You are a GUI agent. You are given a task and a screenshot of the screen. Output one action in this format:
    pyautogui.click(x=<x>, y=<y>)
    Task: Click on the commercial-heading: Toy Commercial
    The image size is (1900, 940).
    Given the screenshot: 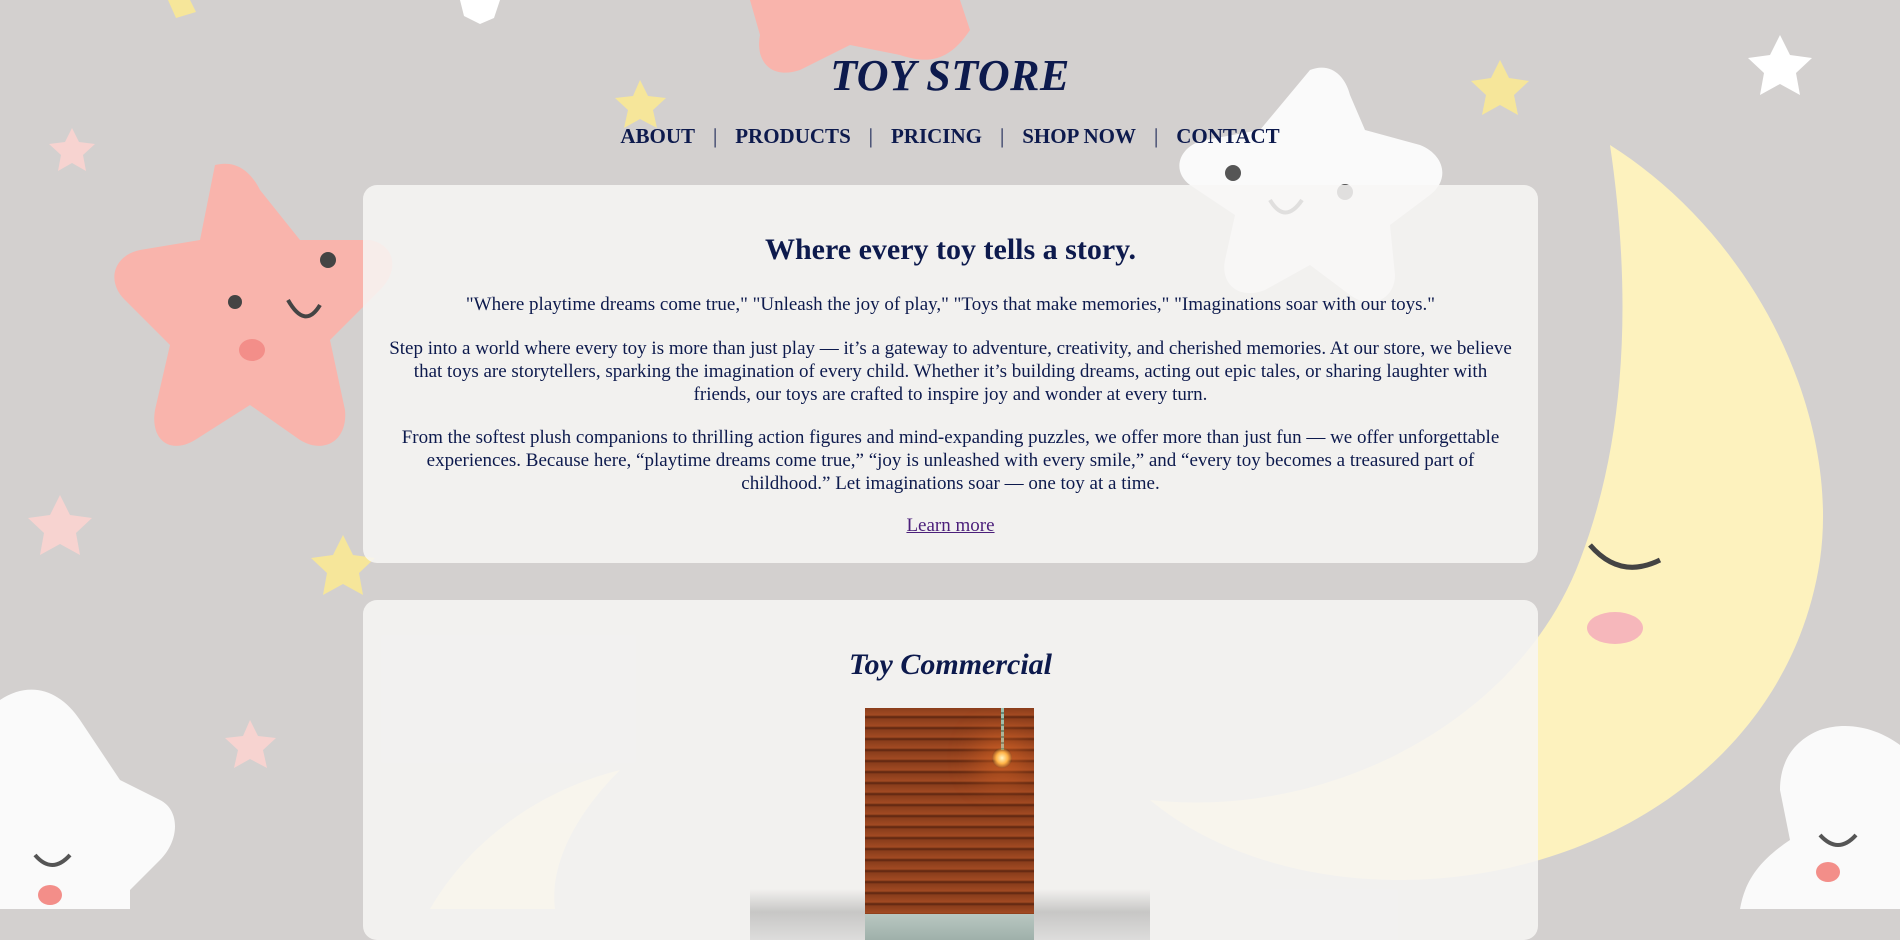 What is the action you would take?
    pyautogui.click(x=950, y=664)
    